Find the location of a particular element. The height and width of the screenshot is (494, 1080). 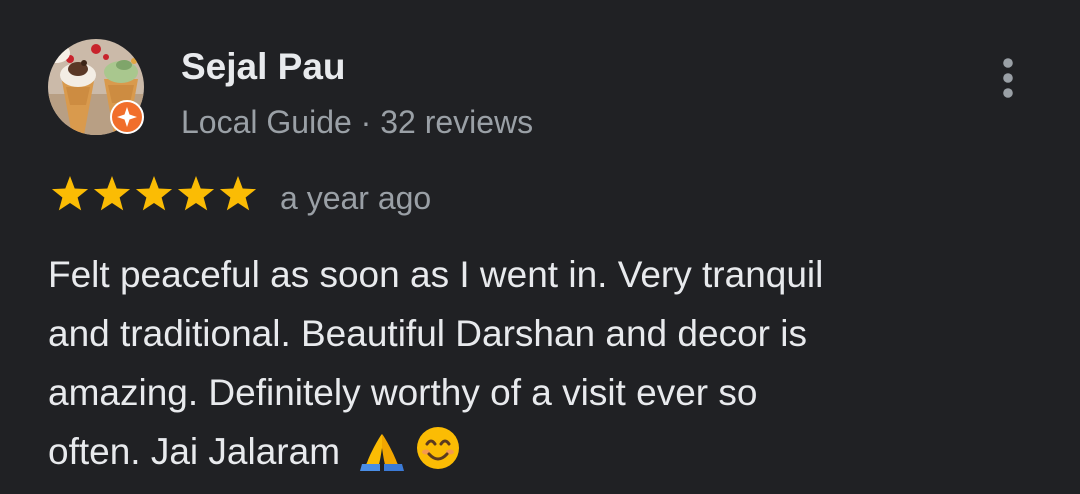

smiling-face-emoji is located at coordinates (438, 448).